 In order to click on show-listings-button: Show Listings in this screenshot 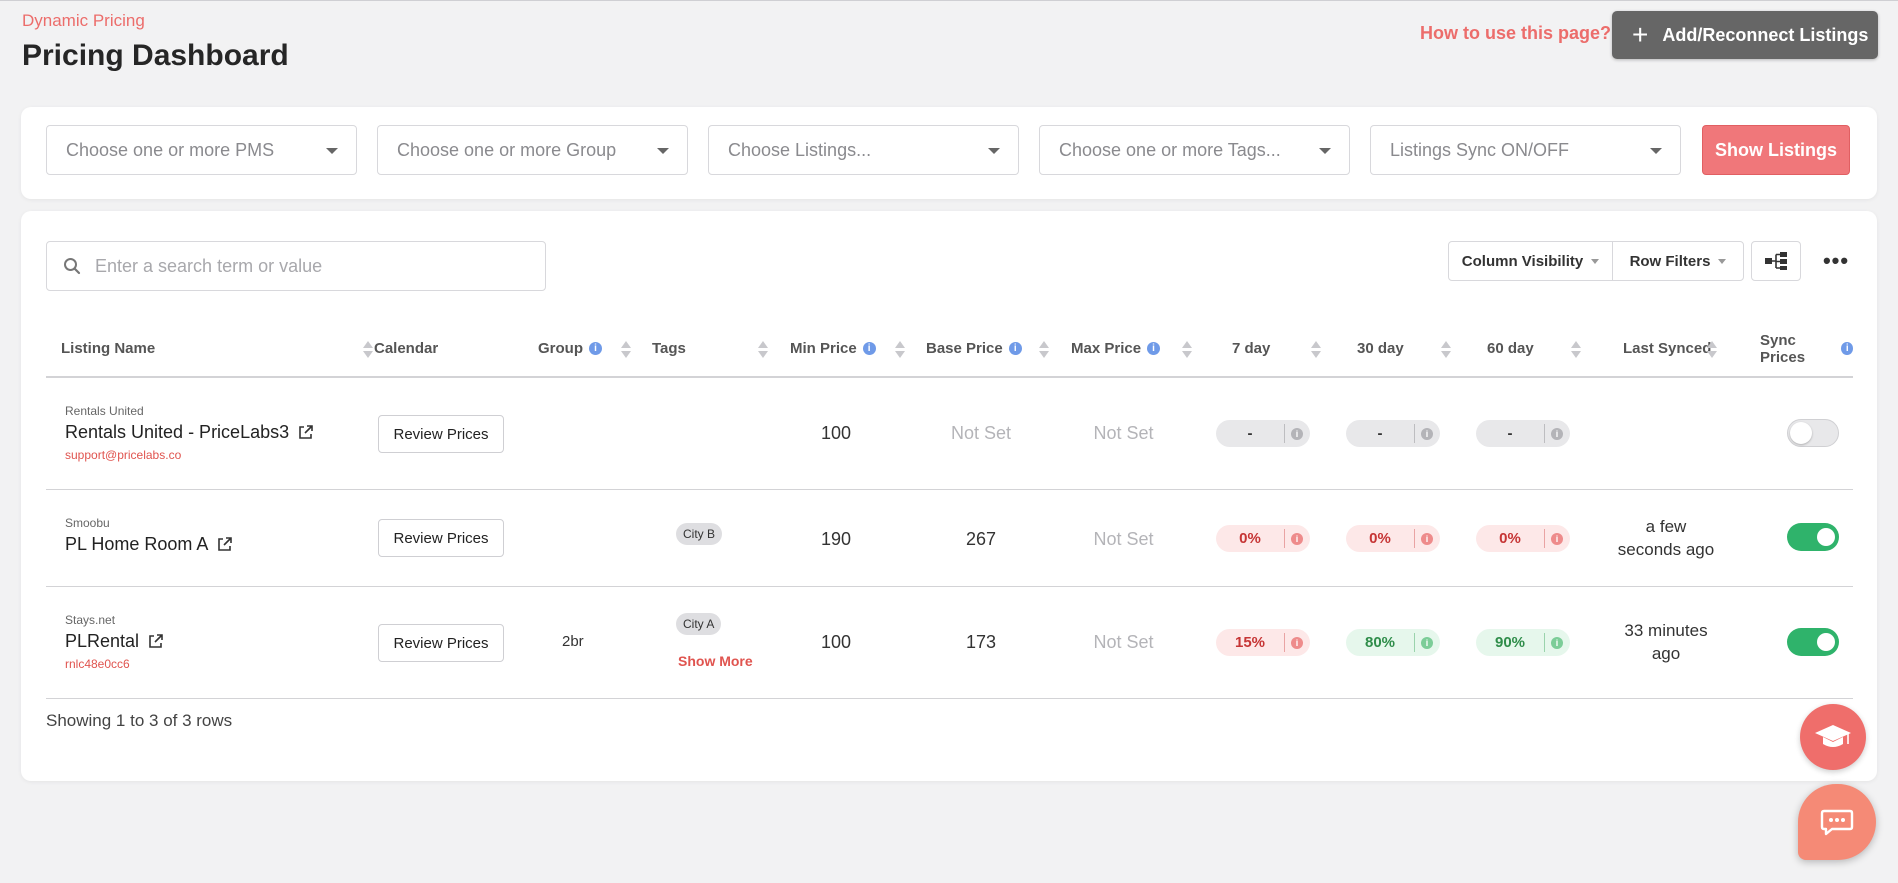, I will do `click(1776, 150)`.